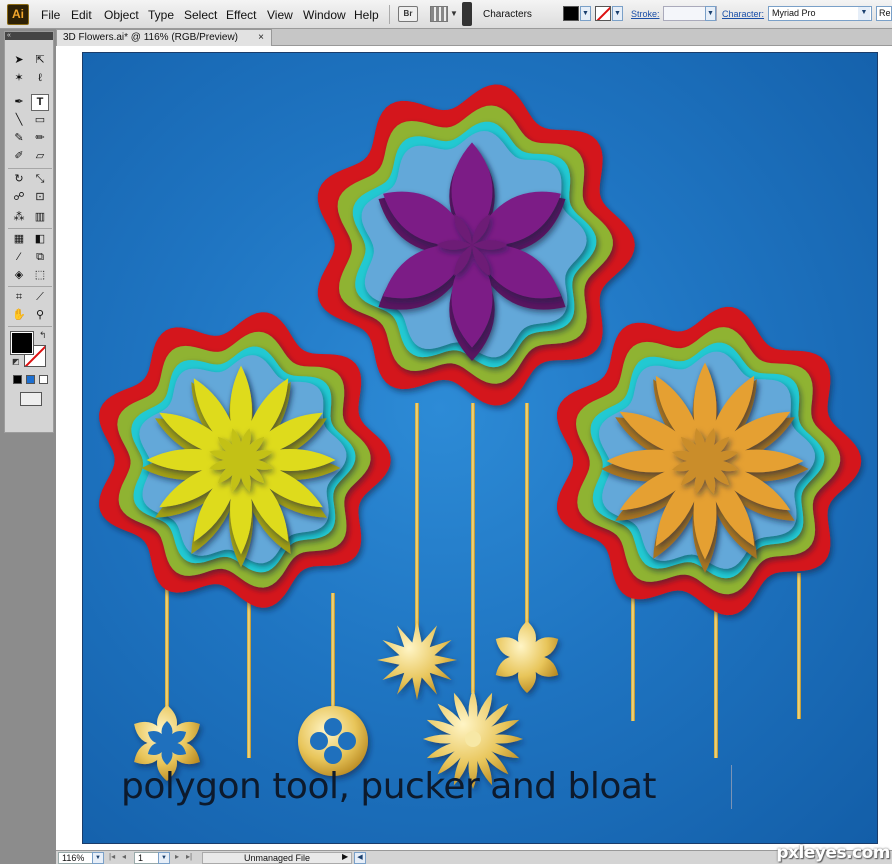  What do you see at coordinates (617, 13) in the screenshot?
I see `stroke-dropdown-icon: ▼` at bounding box center [617, 13].